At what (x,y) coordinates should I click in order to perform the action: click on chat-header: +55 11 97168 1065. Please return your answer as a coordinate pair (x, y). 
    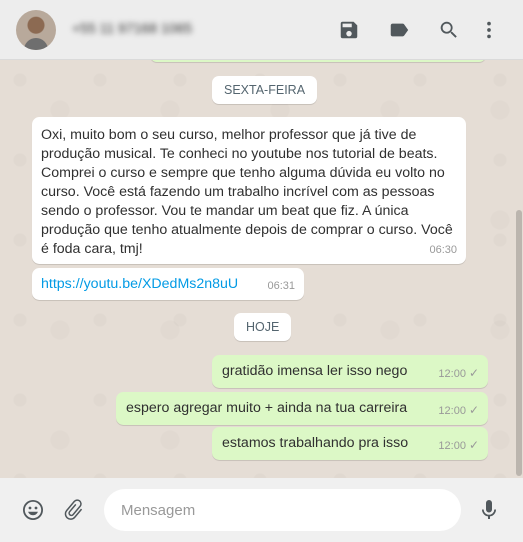
    Looking at the image, I should click on (261, 30).